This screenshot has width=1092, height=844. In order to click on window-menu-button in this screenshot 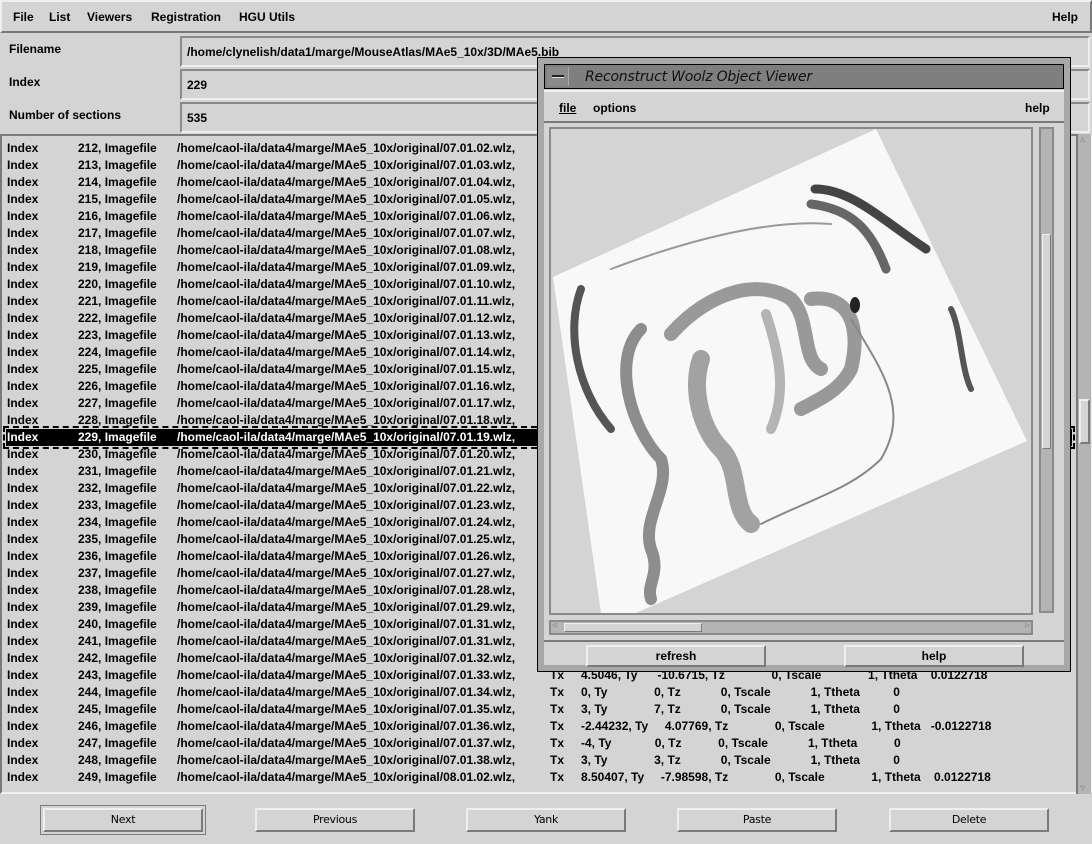, I will do `click(558, 76)`.